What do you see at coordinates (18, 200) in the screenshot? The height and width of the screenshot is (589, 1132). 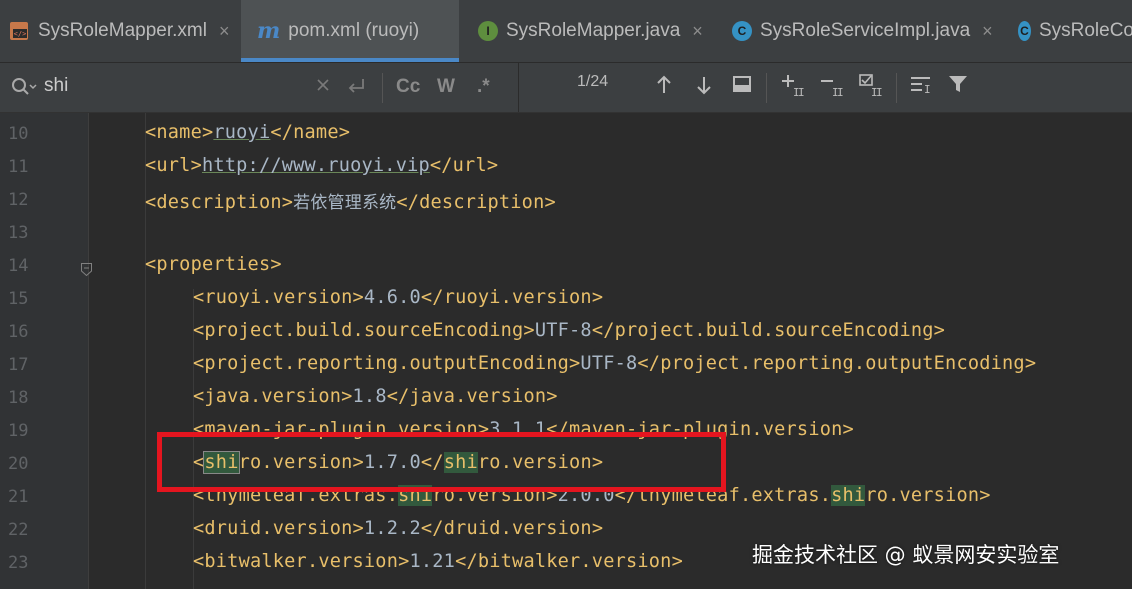 I see `line-number: 12` at bounding box center [18, 200].